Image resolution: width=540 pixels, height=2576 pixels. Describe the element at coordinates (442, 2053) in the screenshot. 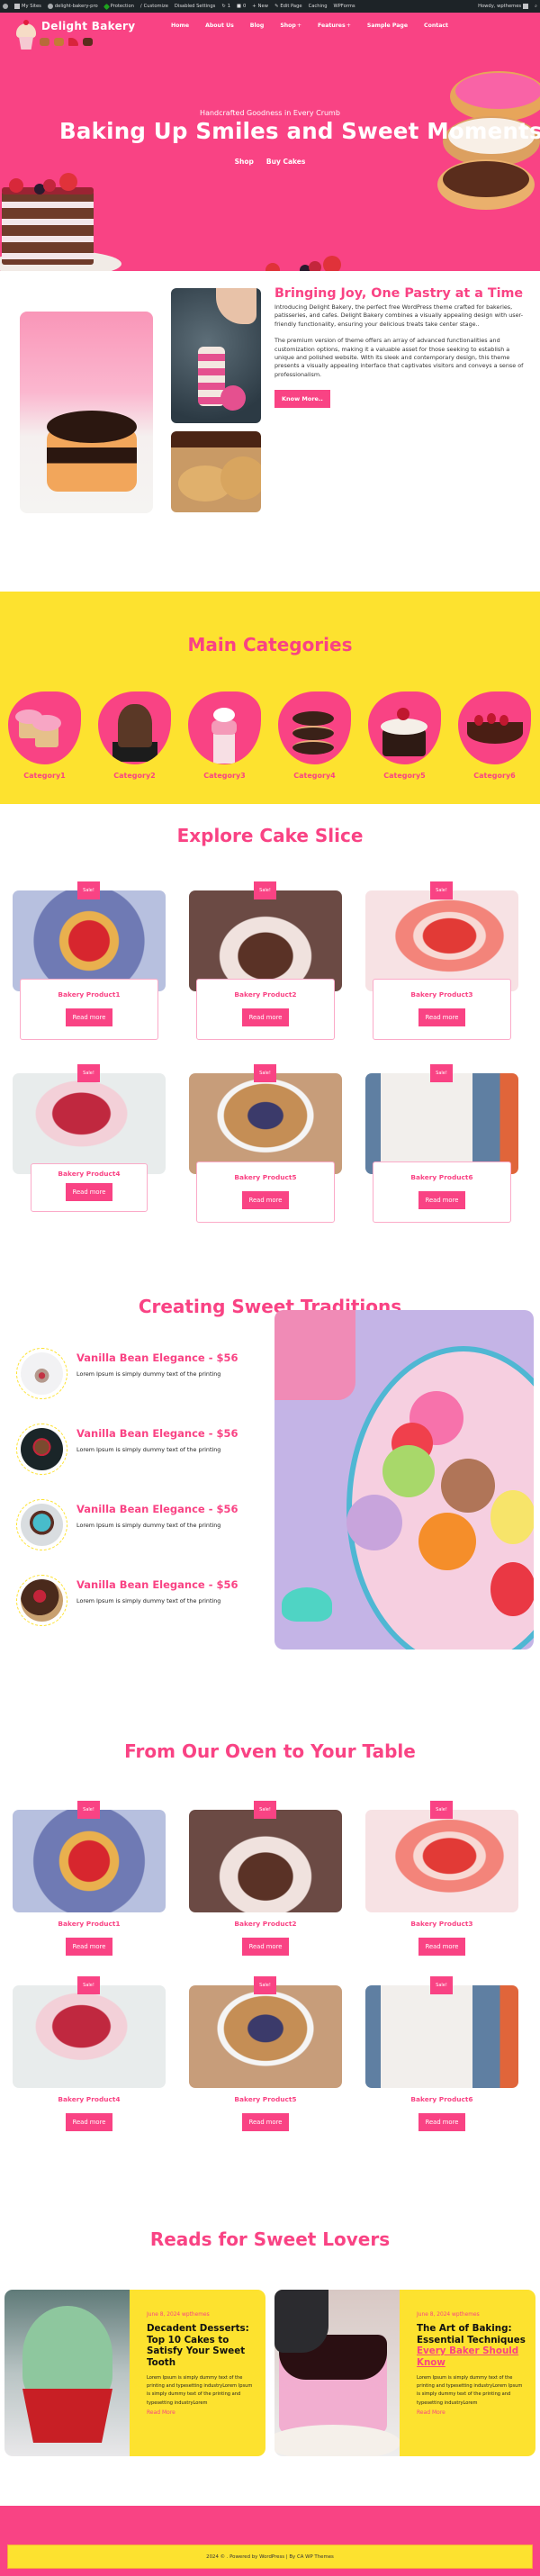

I see `product-card: Sale! Bakery Product6 Read more` at that location.